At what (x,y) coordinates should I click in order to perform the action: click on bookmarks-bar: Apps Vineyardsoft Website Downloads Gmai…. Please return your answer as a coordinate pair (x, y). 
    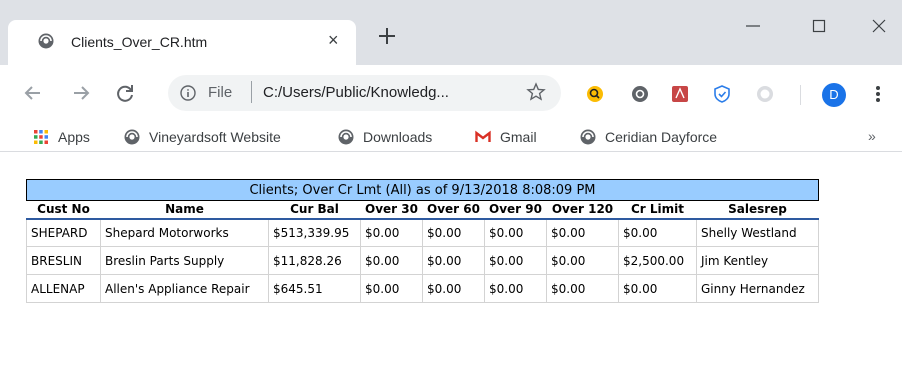
    Looking at the image, I should click on (451, 137).